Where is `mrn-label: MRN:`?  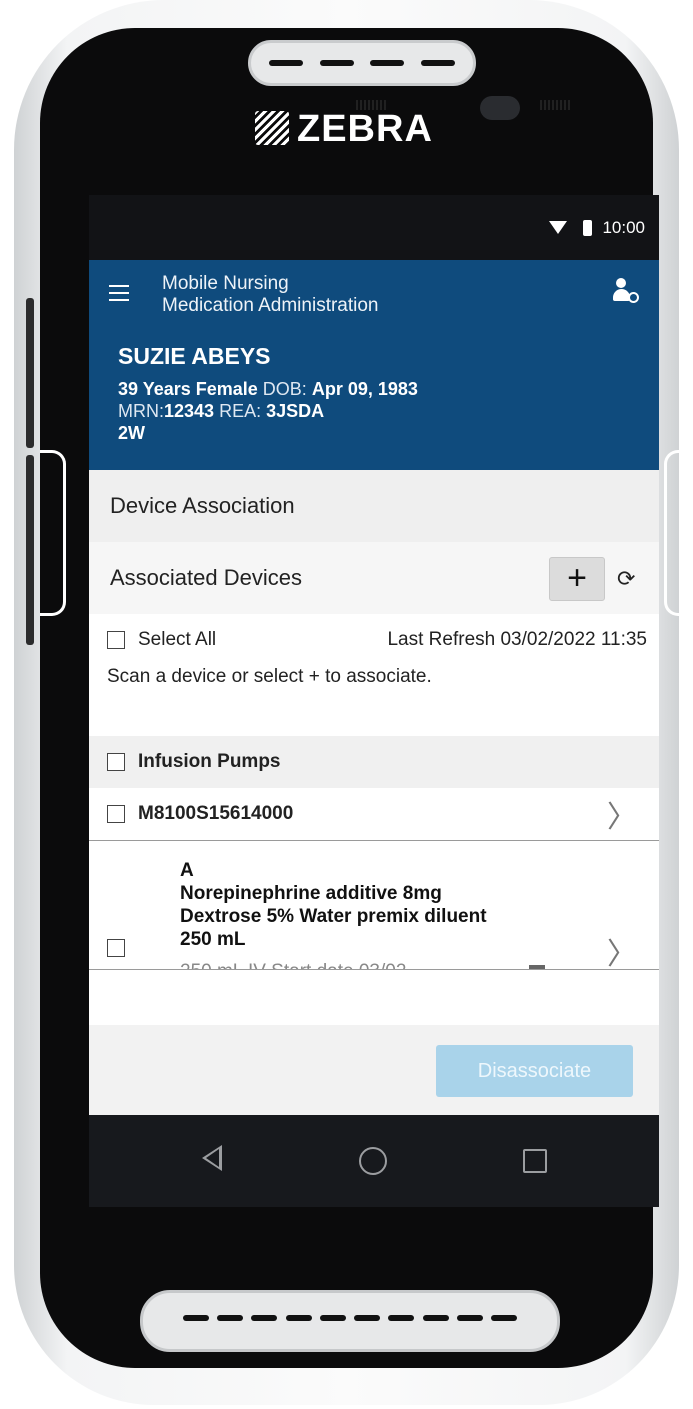
mrn-label: MRN: is located at coordinates (141, 411).